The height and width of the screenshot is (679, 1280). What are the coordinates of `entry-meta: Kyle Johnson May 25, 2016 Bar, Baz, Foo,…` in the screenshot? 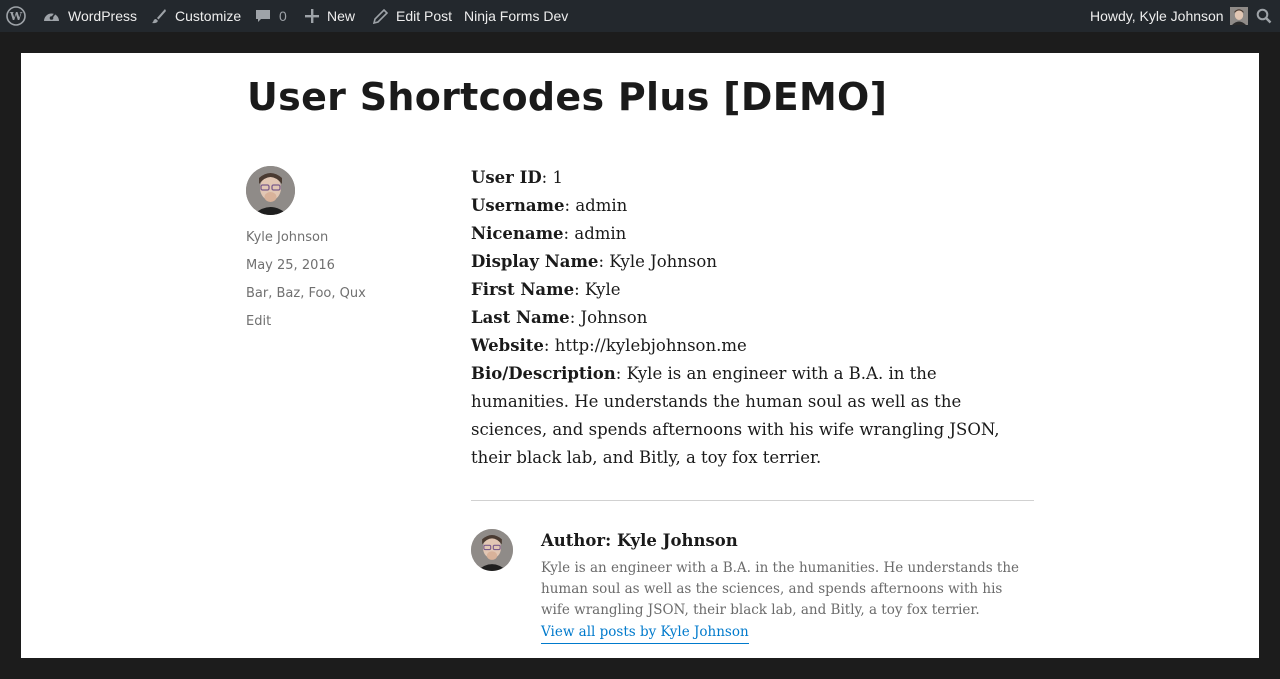 It's located at (341, 251).